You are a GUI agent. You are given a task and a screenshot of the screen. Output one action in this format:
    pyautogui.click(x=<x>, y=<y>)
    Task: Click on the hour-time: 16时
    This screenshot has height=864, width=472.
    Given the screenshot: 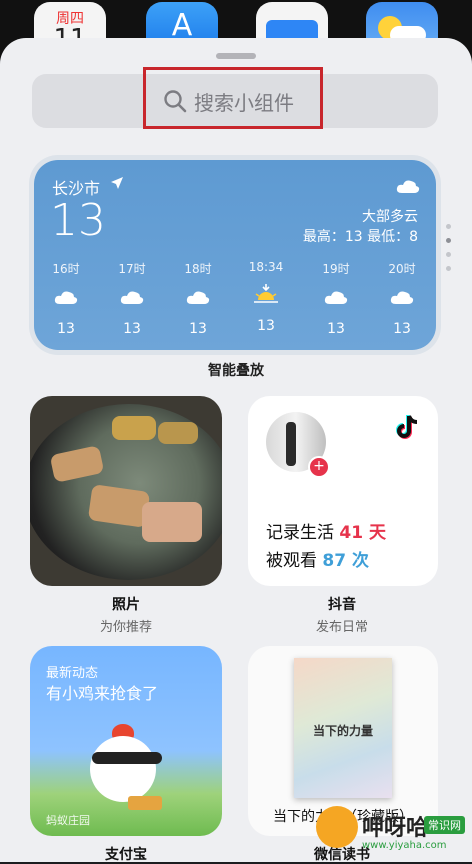 What is the action you would take?
    pyautogui.click(x=66, y=269)
    